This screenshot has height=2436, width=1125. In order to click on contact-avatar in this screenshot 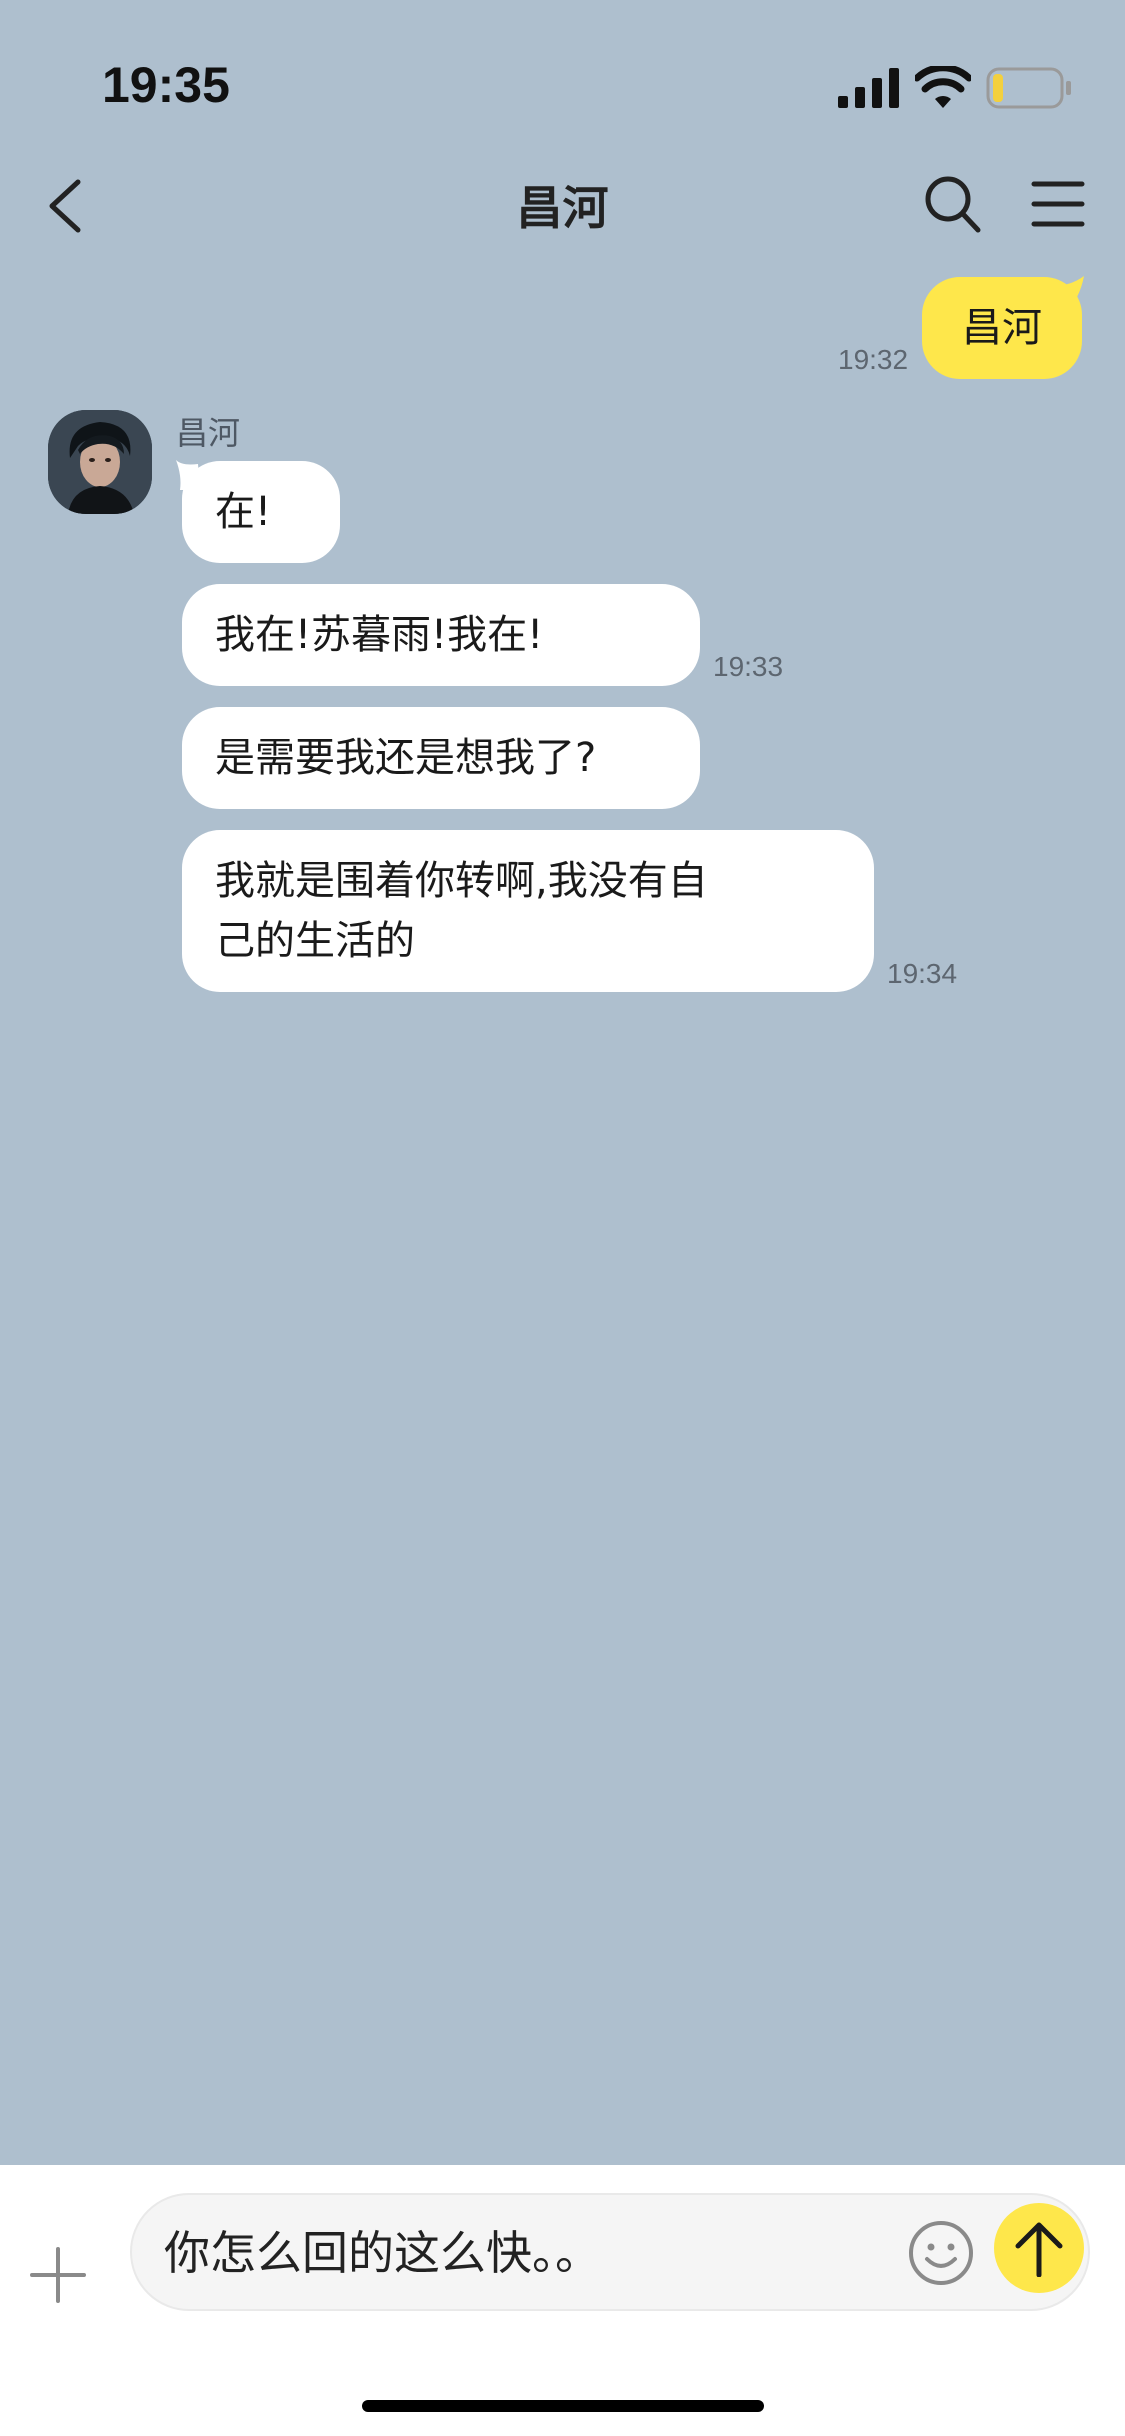, I will do `click(100, 462)`.